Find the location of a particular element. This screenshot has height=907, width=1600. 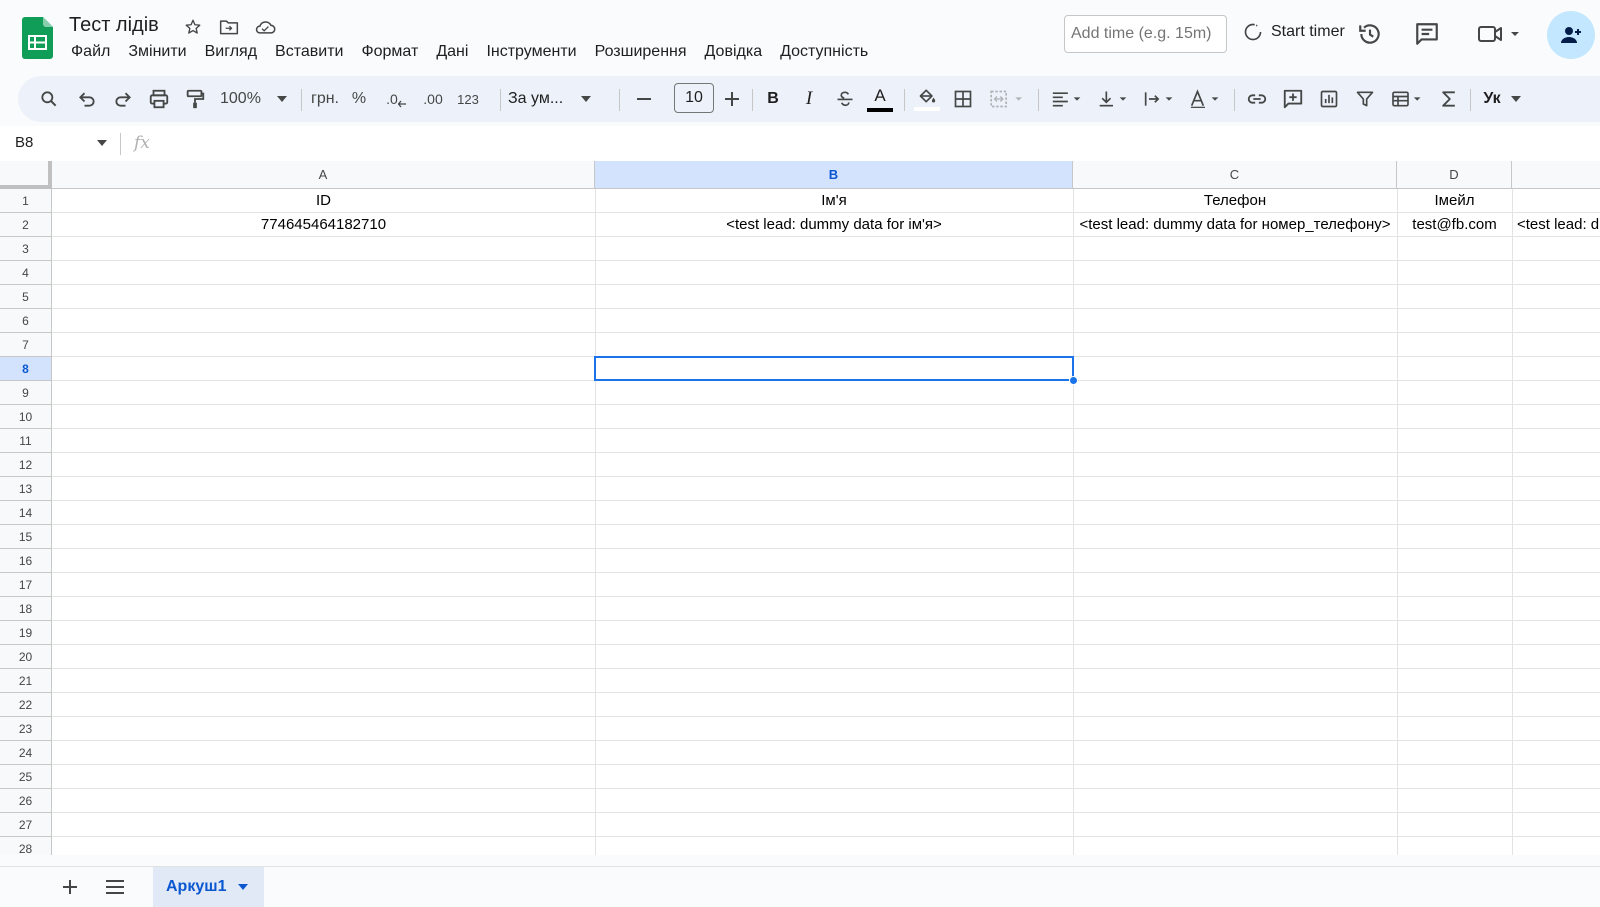

row-header: 13 is located at coordinates (26, 489).